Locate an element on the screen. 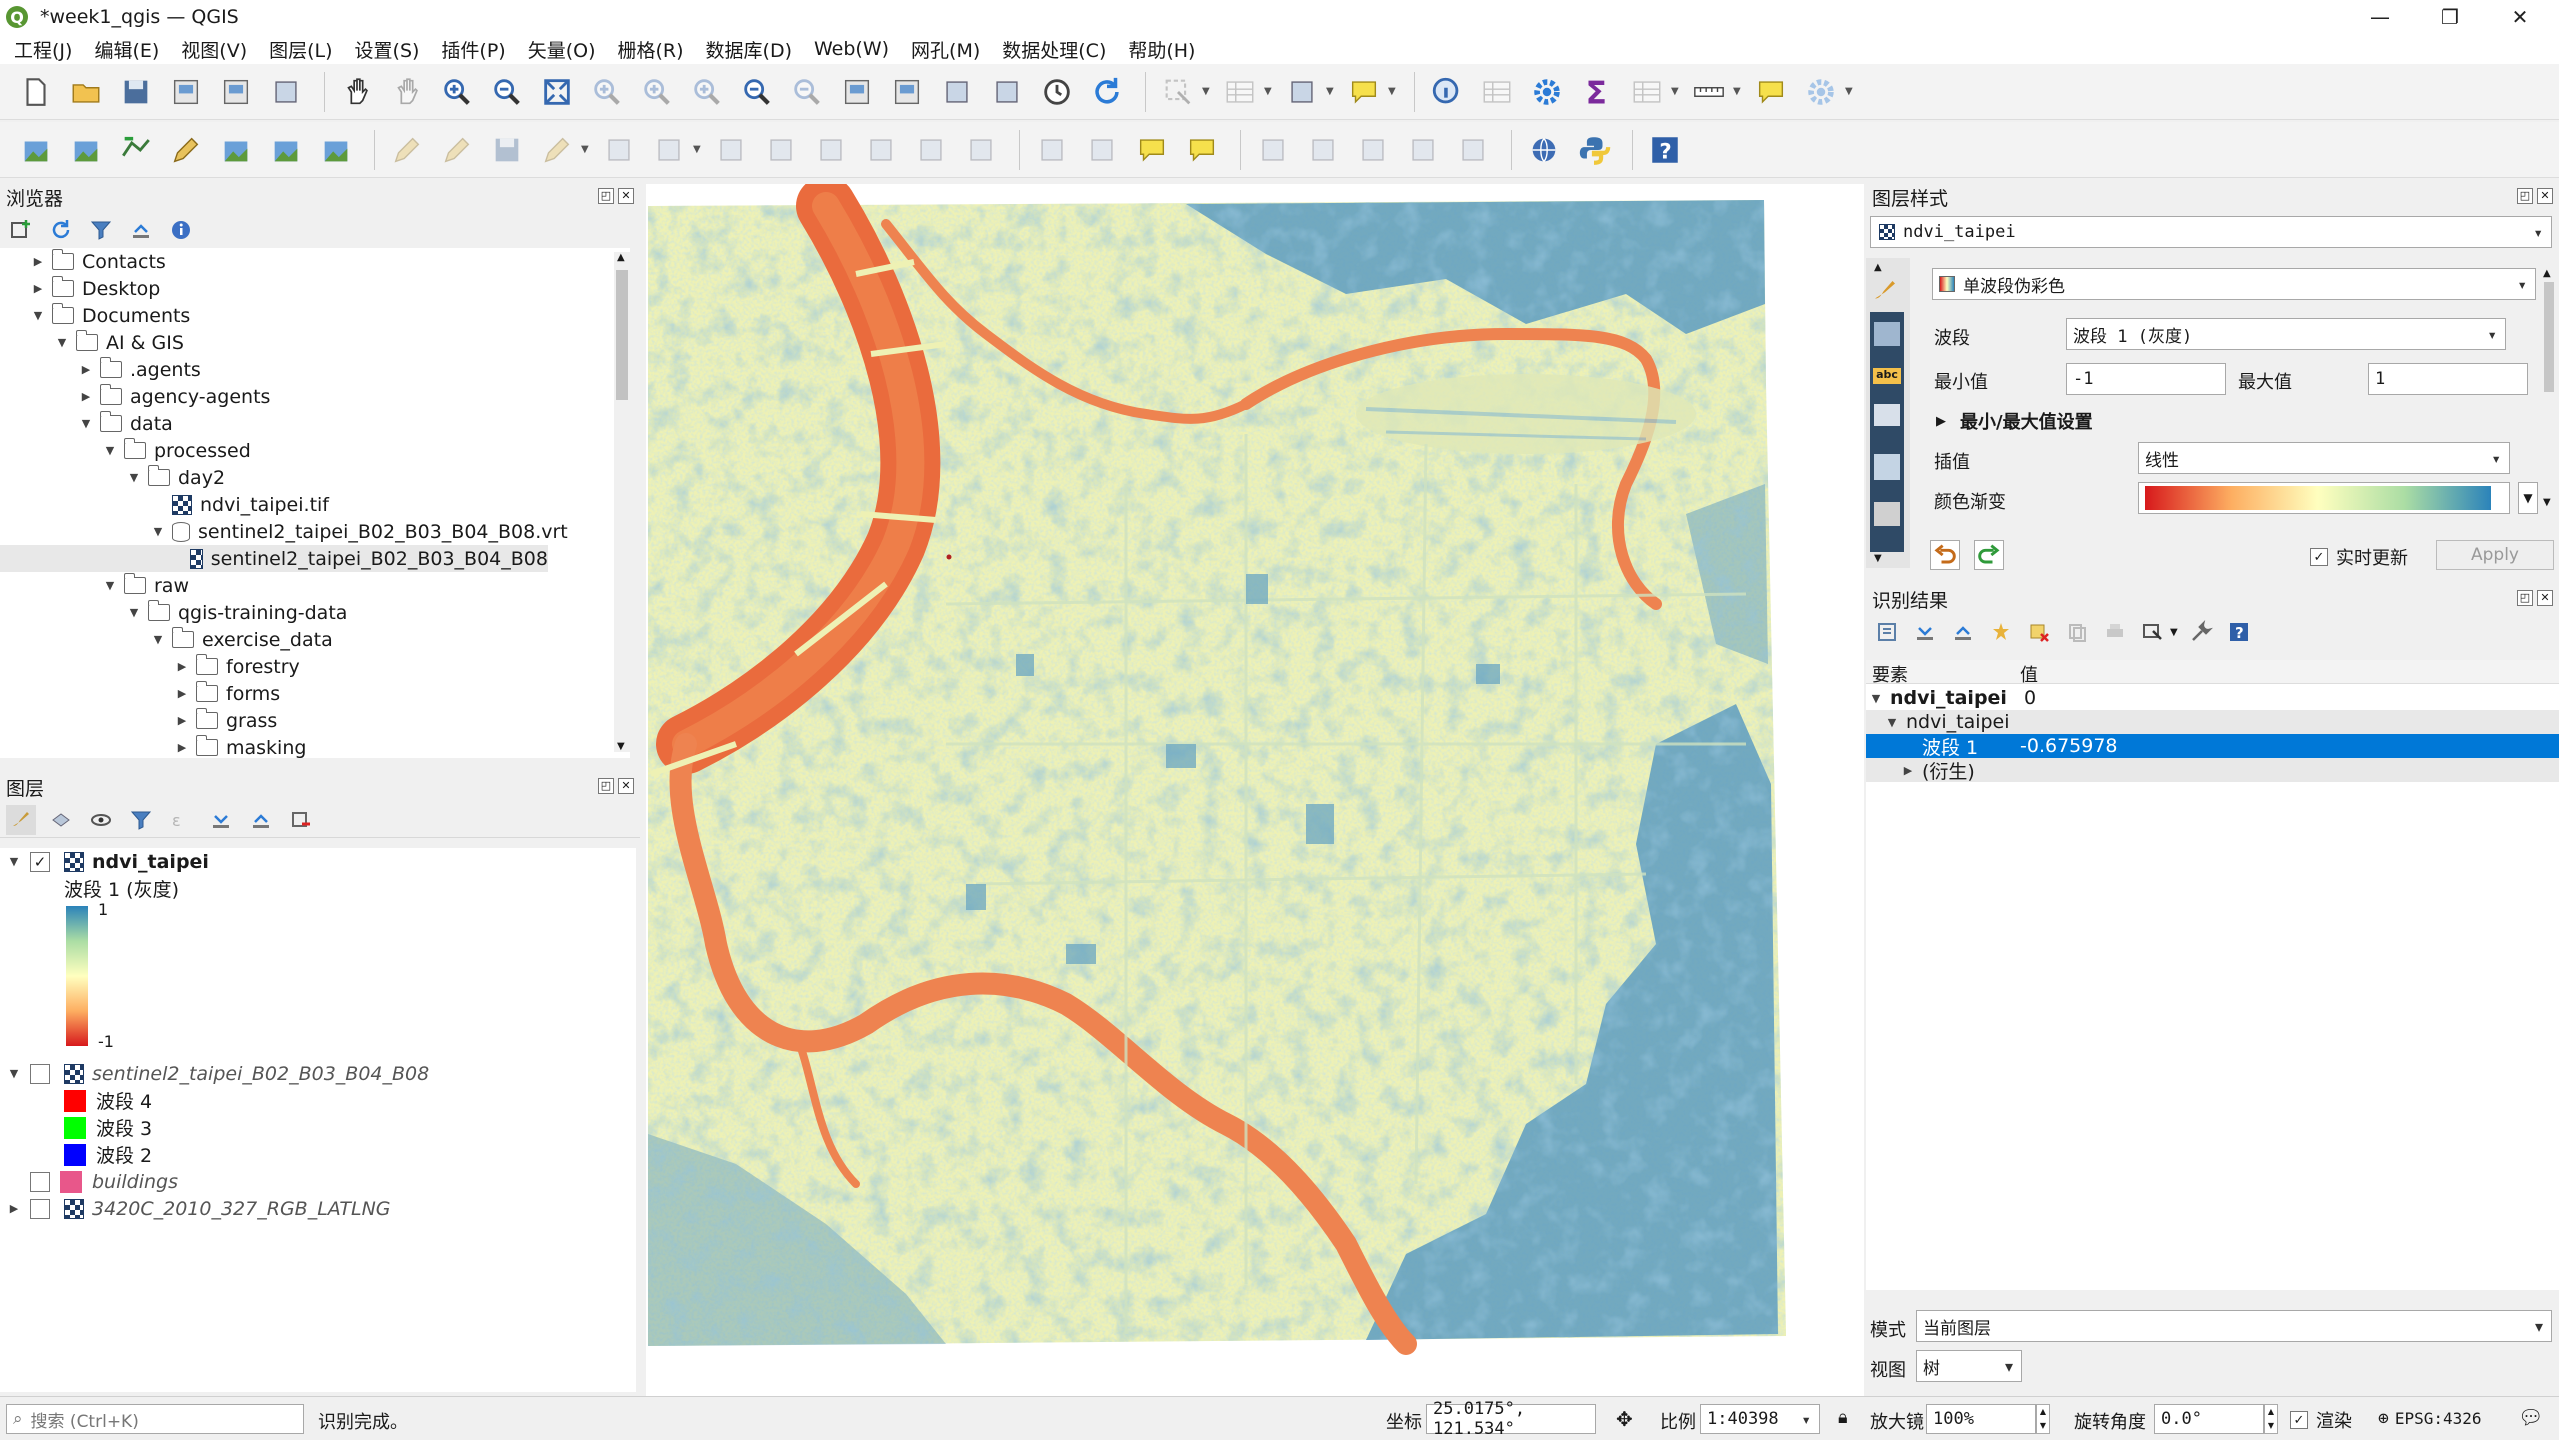  select-features-icon is located at coordinates (1178, 92).